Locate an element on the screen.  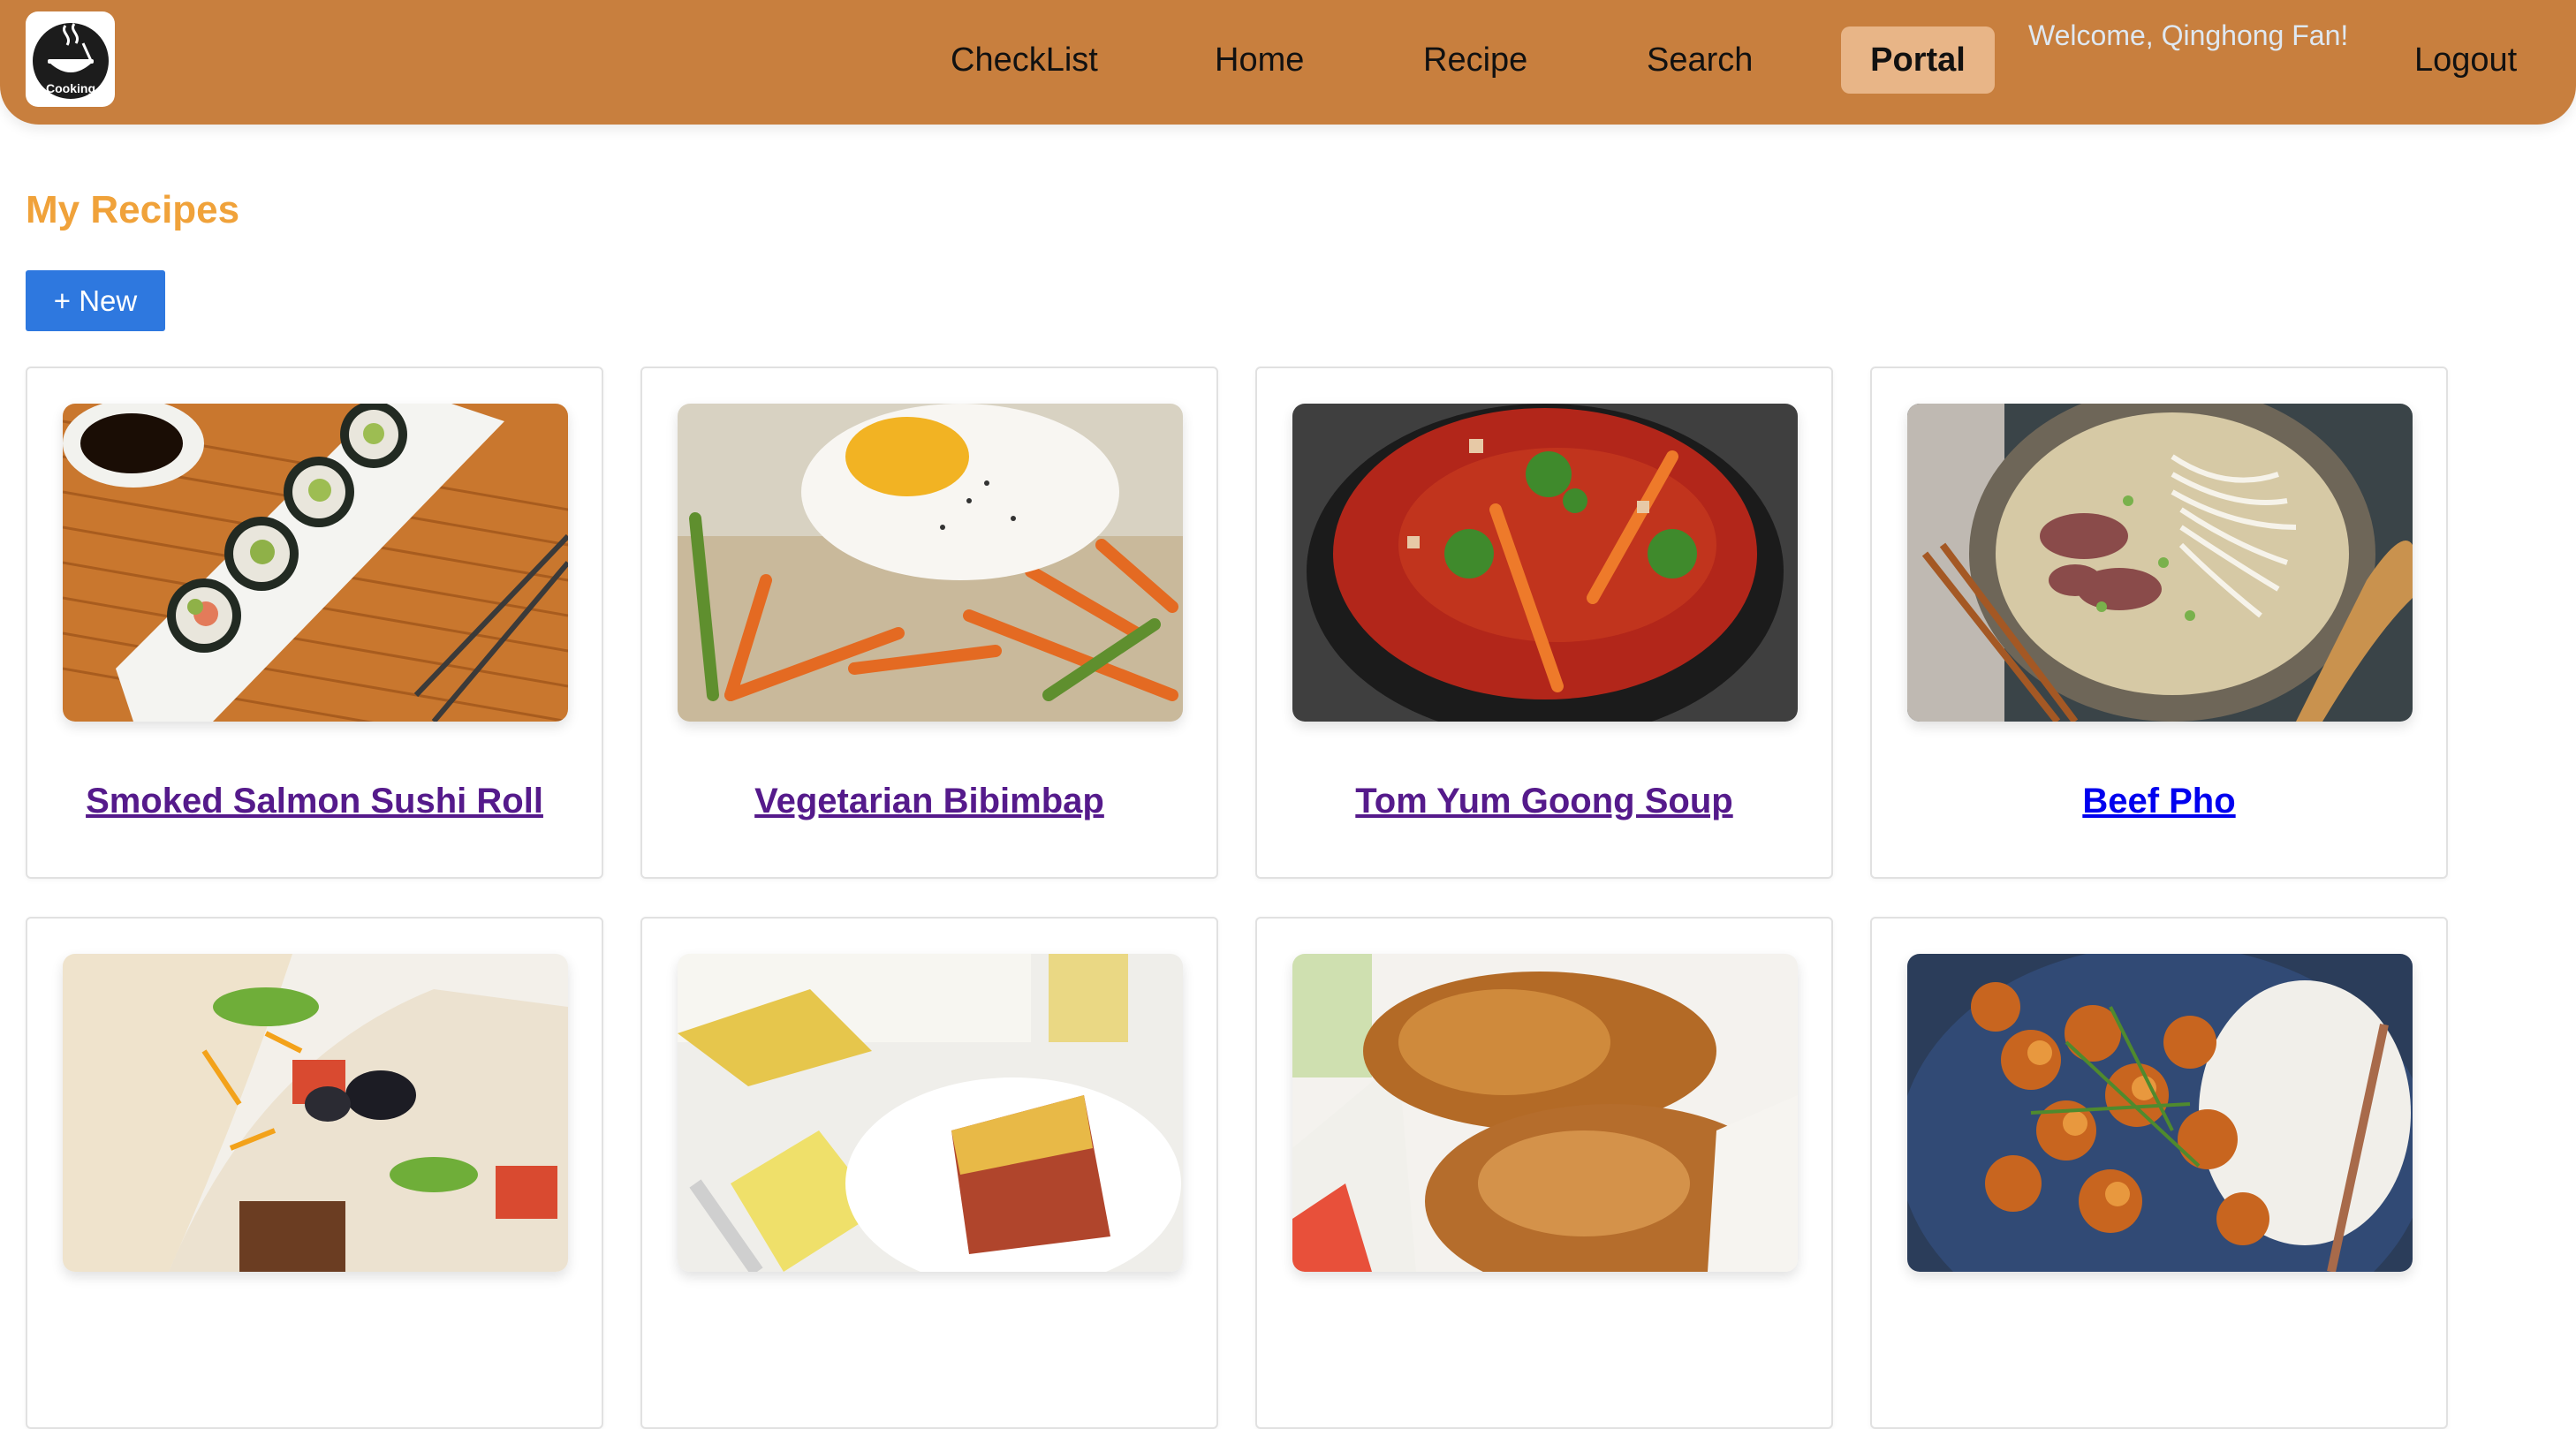
welcome-message: Welcome, Qinghong Fan! is located at coordinates (2188, 35).